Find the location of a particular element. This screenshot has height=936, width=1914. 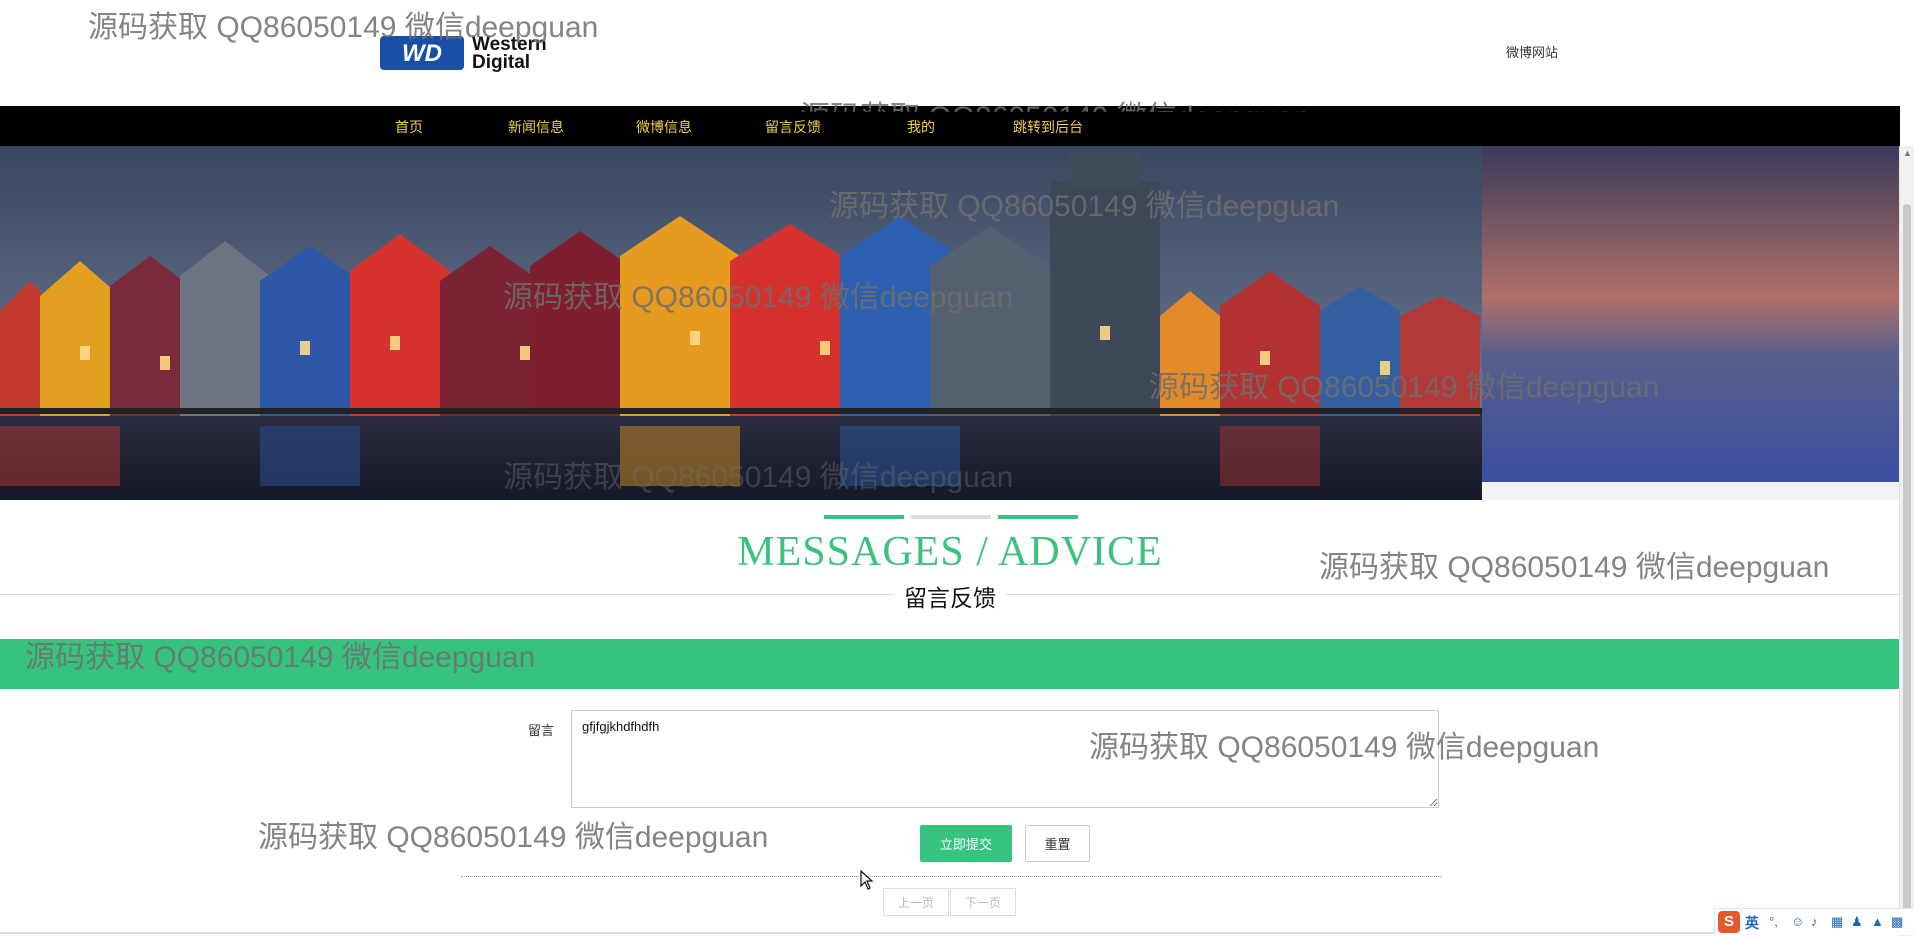

microphone-icon: ♪ is located at coordinates (1814, 921).